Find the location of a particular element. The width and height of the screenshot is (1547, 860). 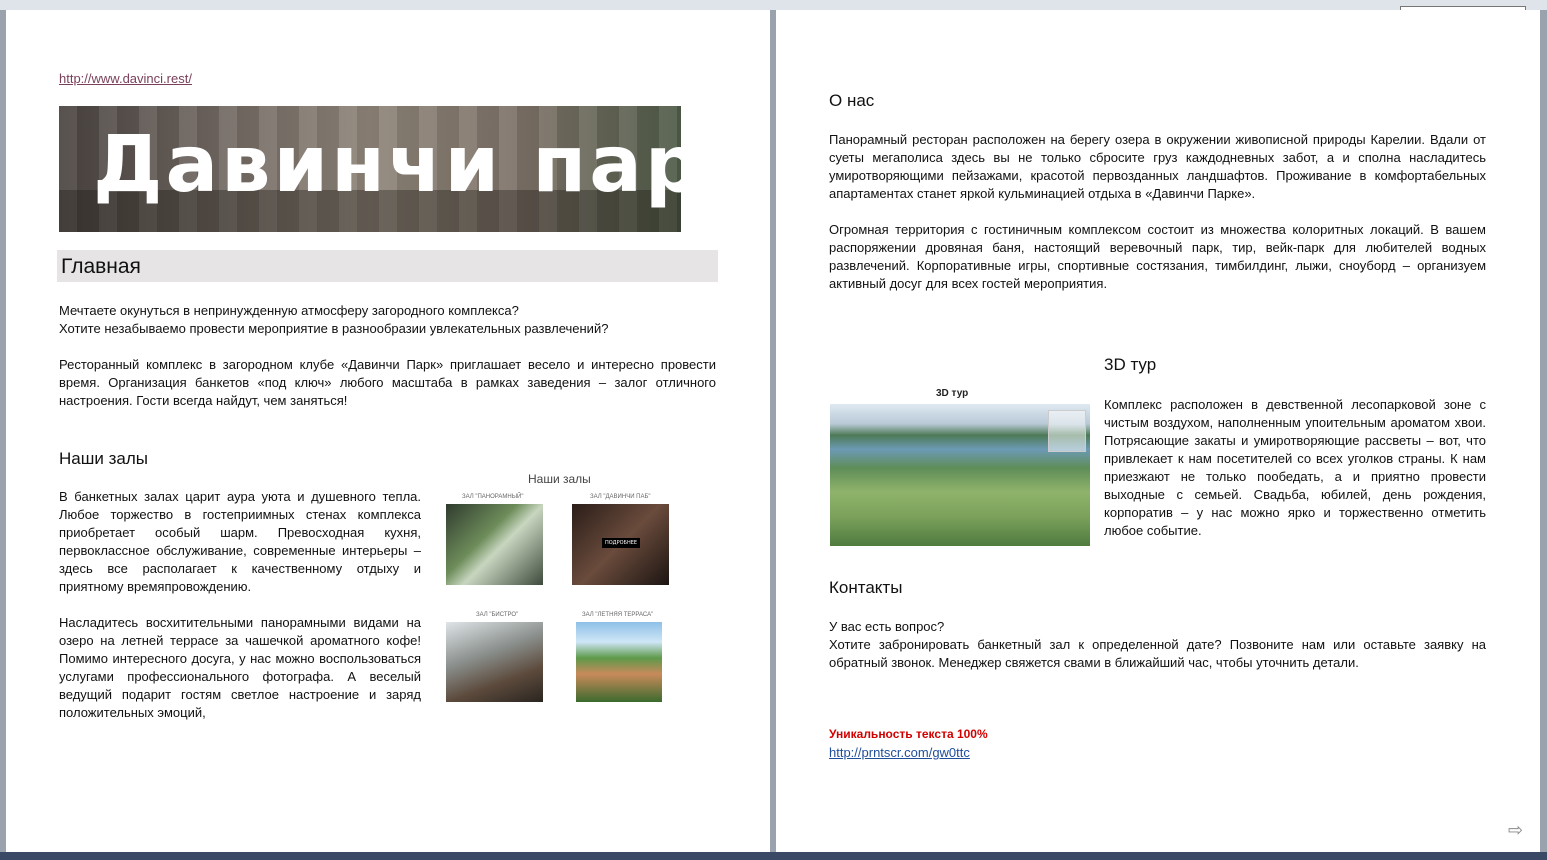

proof-link: http://prntscr.com/gw0ttc is located at coordinates (899, 752).